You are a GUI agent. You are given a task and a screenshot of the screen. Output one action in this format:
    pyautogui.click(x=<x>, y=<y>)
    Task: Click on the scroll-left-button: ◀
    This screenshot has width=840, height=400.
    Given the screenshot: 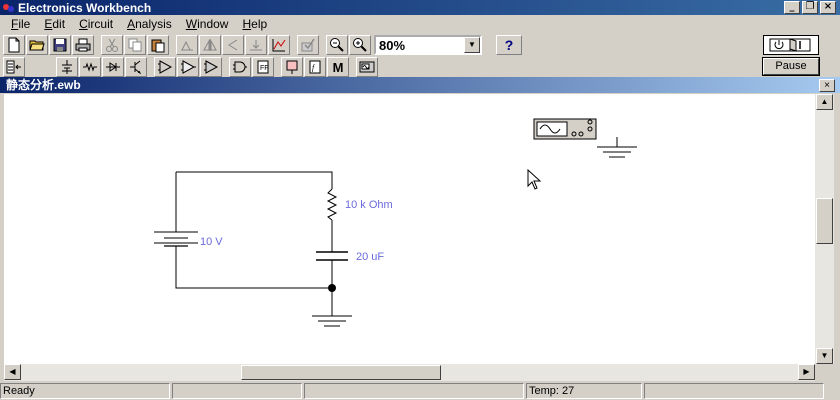 What is the action you would take?
    pyautogui.click(x=12, y=372)
    